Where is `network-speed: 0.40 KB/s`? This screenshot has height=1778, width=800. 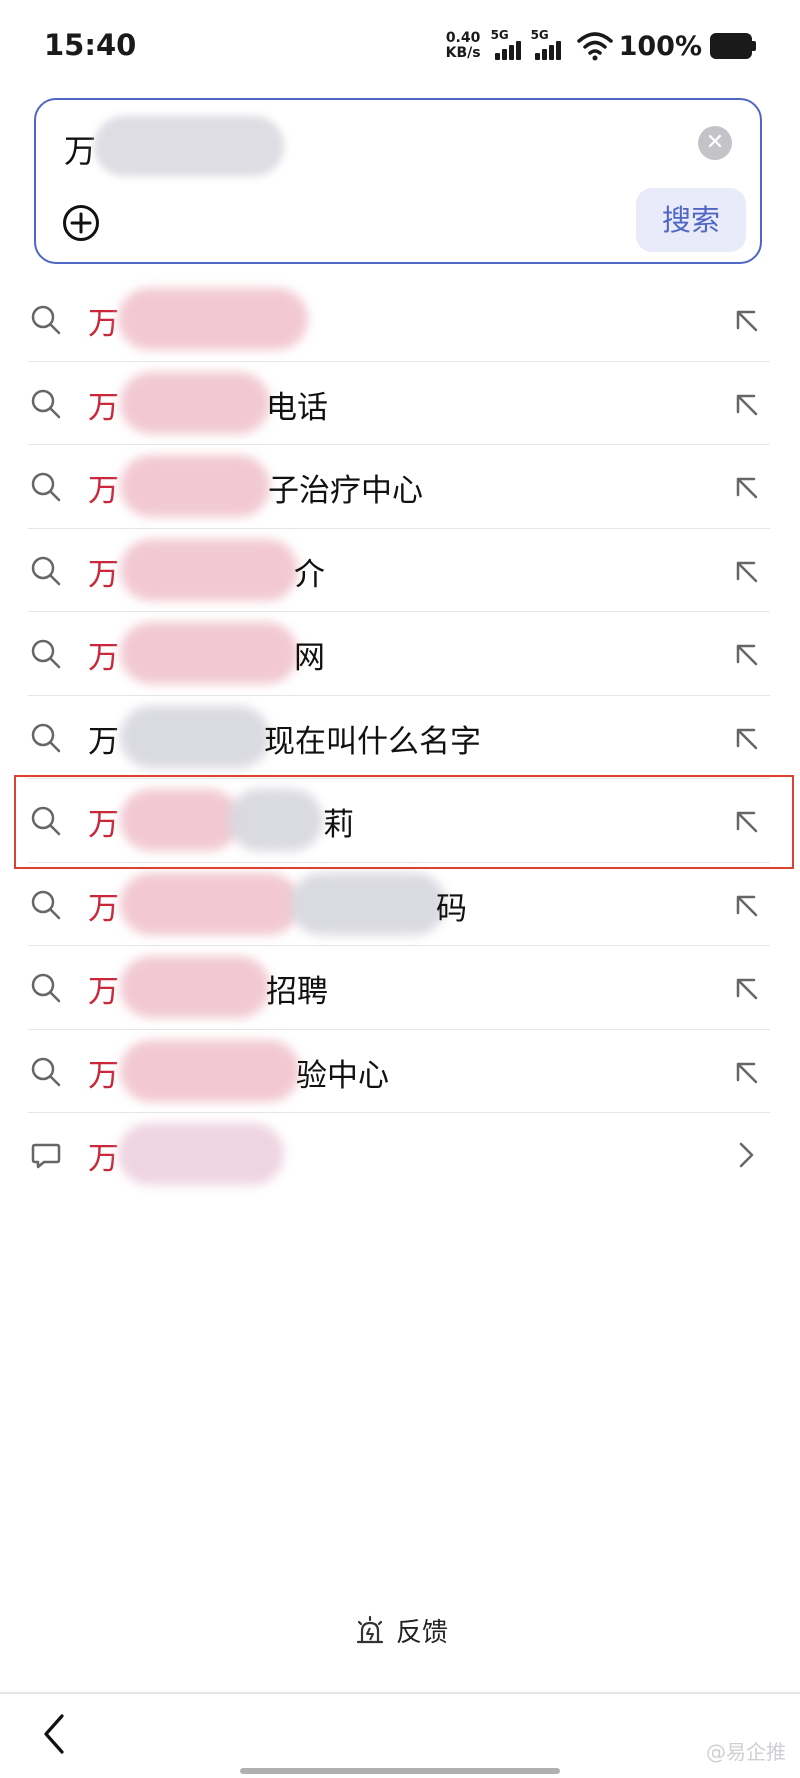 network-speed: 0.40 KB/s is located at coordinates (463, 46).